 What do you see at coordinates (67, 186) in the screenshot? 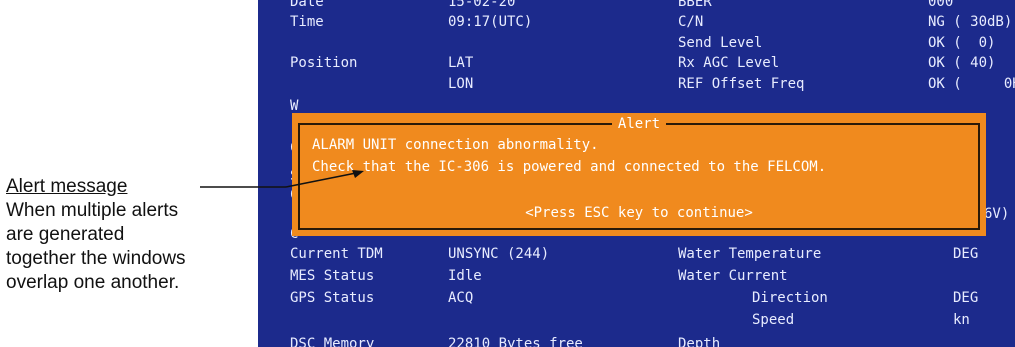
I see `callout-title: Alert message` at bounding box center [67, 186].